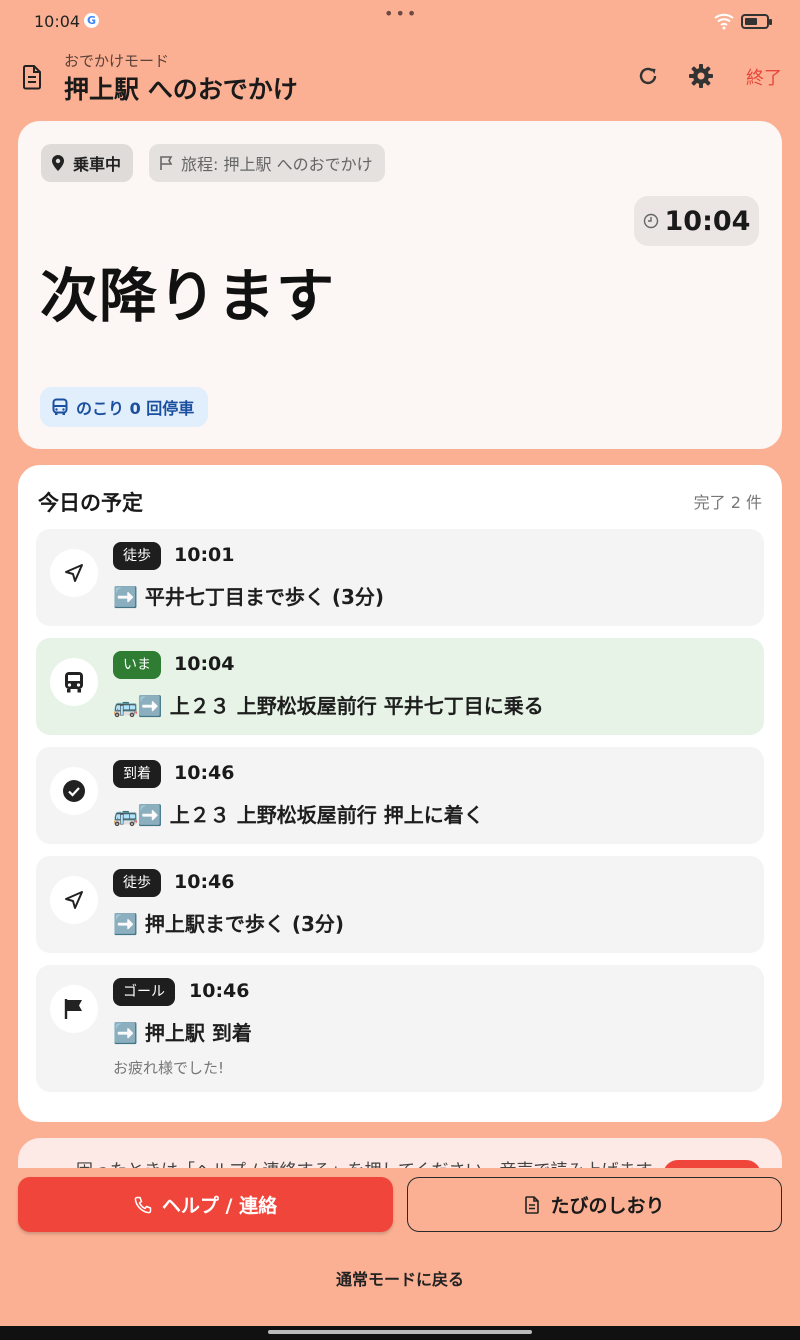 The height and width of the screenshot is (1340, 800). Describe the element at coordinates (182, 1033) in the screenshot. I see `step-description: ➡️ 押上駅 到着` at that location.